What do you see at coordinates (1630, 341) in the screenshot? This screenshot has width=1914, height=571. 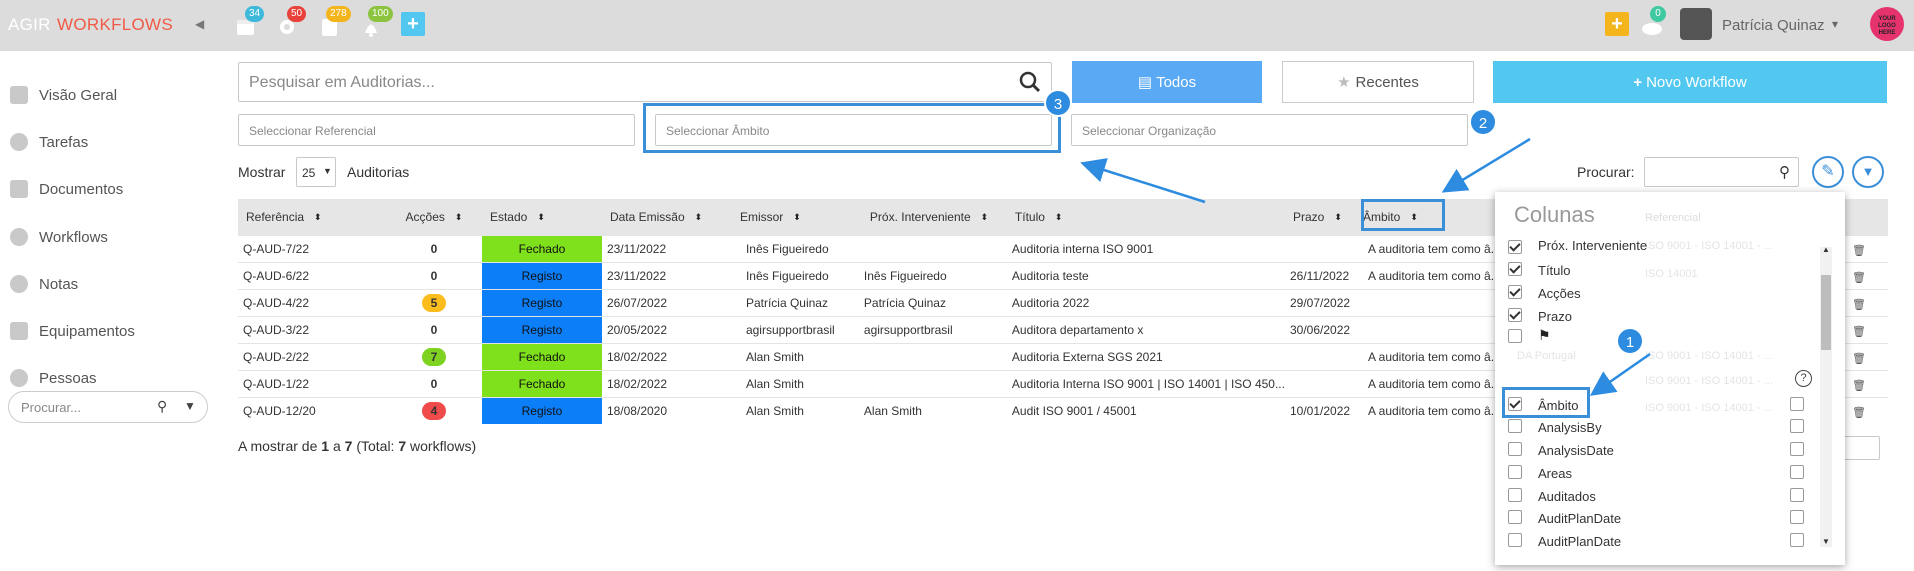 I see `step-marker-1: 1` at bounding box center [1630, 341].